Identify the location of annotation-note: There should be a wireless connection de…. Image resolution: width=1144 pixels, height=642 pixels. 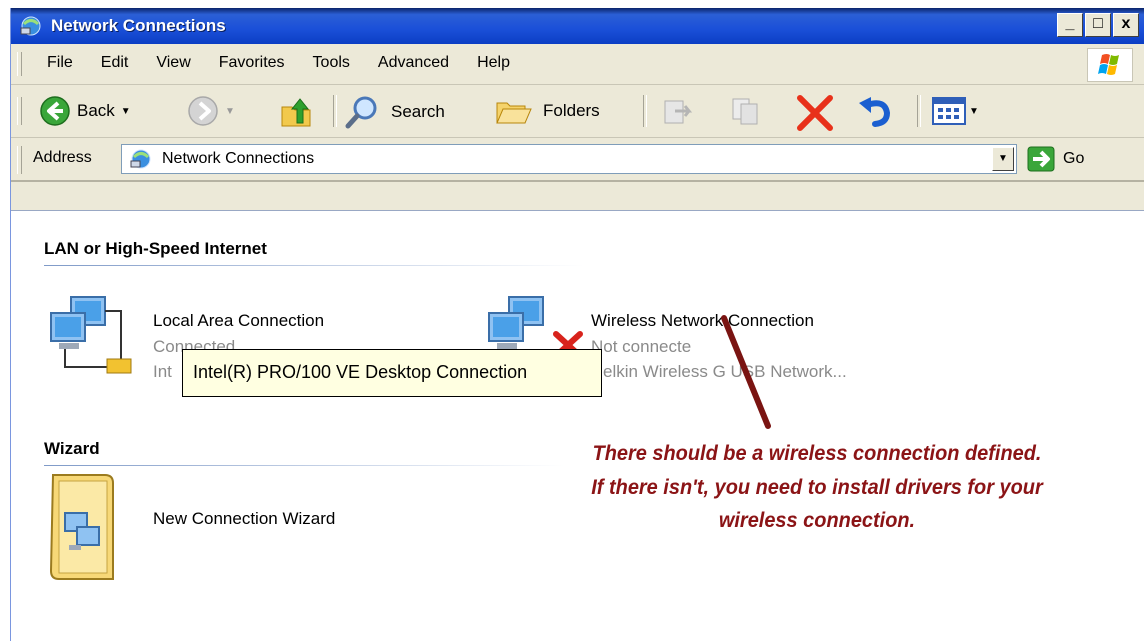
(817, 487).